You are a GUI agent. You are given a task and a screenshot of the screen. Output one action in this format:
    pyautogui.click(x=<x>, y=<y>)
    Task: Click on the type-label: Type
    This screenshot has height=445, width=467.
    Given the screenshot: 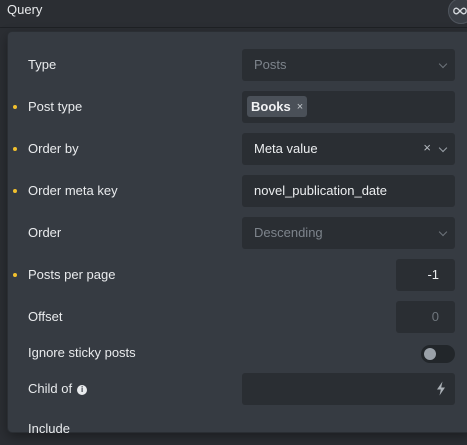 What is the action you would take?
    pyautogui.click(x=42, y=64)
    